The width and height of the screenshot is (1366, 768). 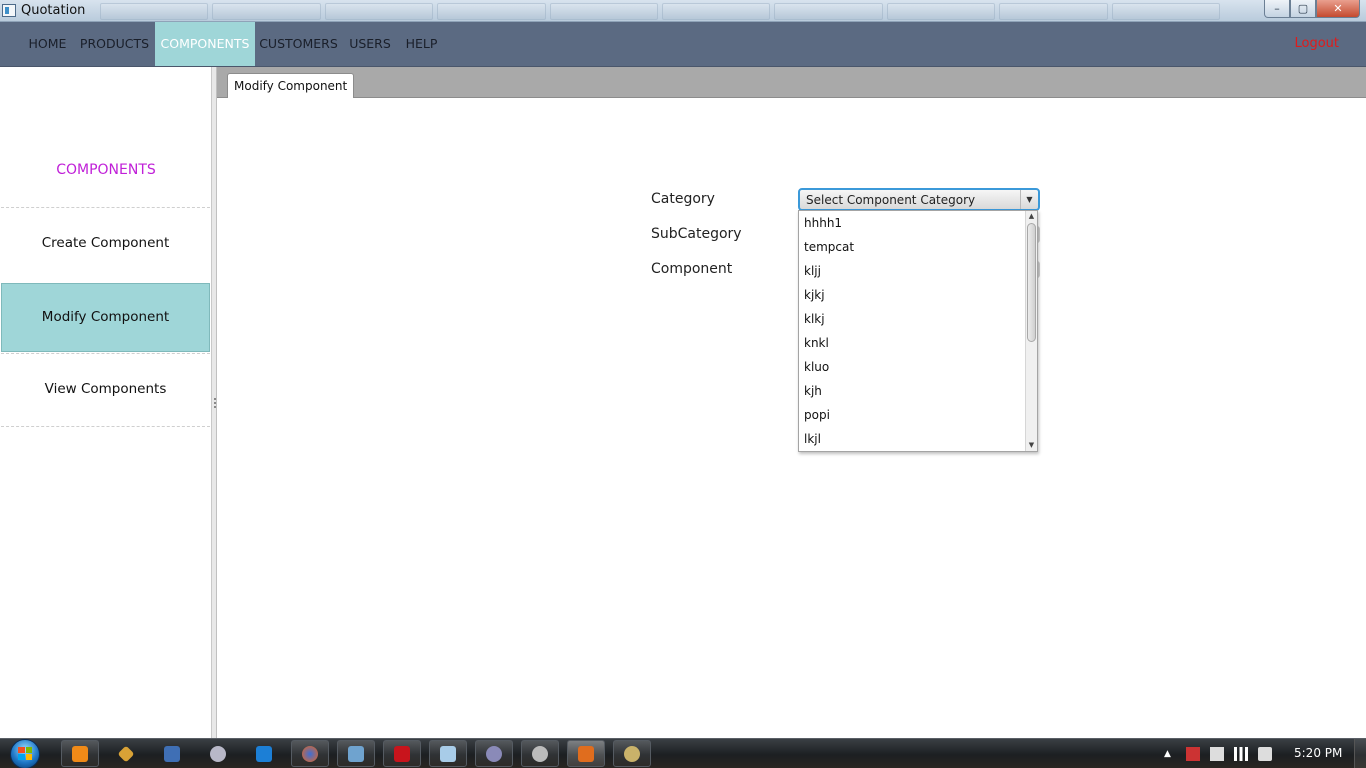 I want to click on window-title: Quotation, so click(x=53, y=10).